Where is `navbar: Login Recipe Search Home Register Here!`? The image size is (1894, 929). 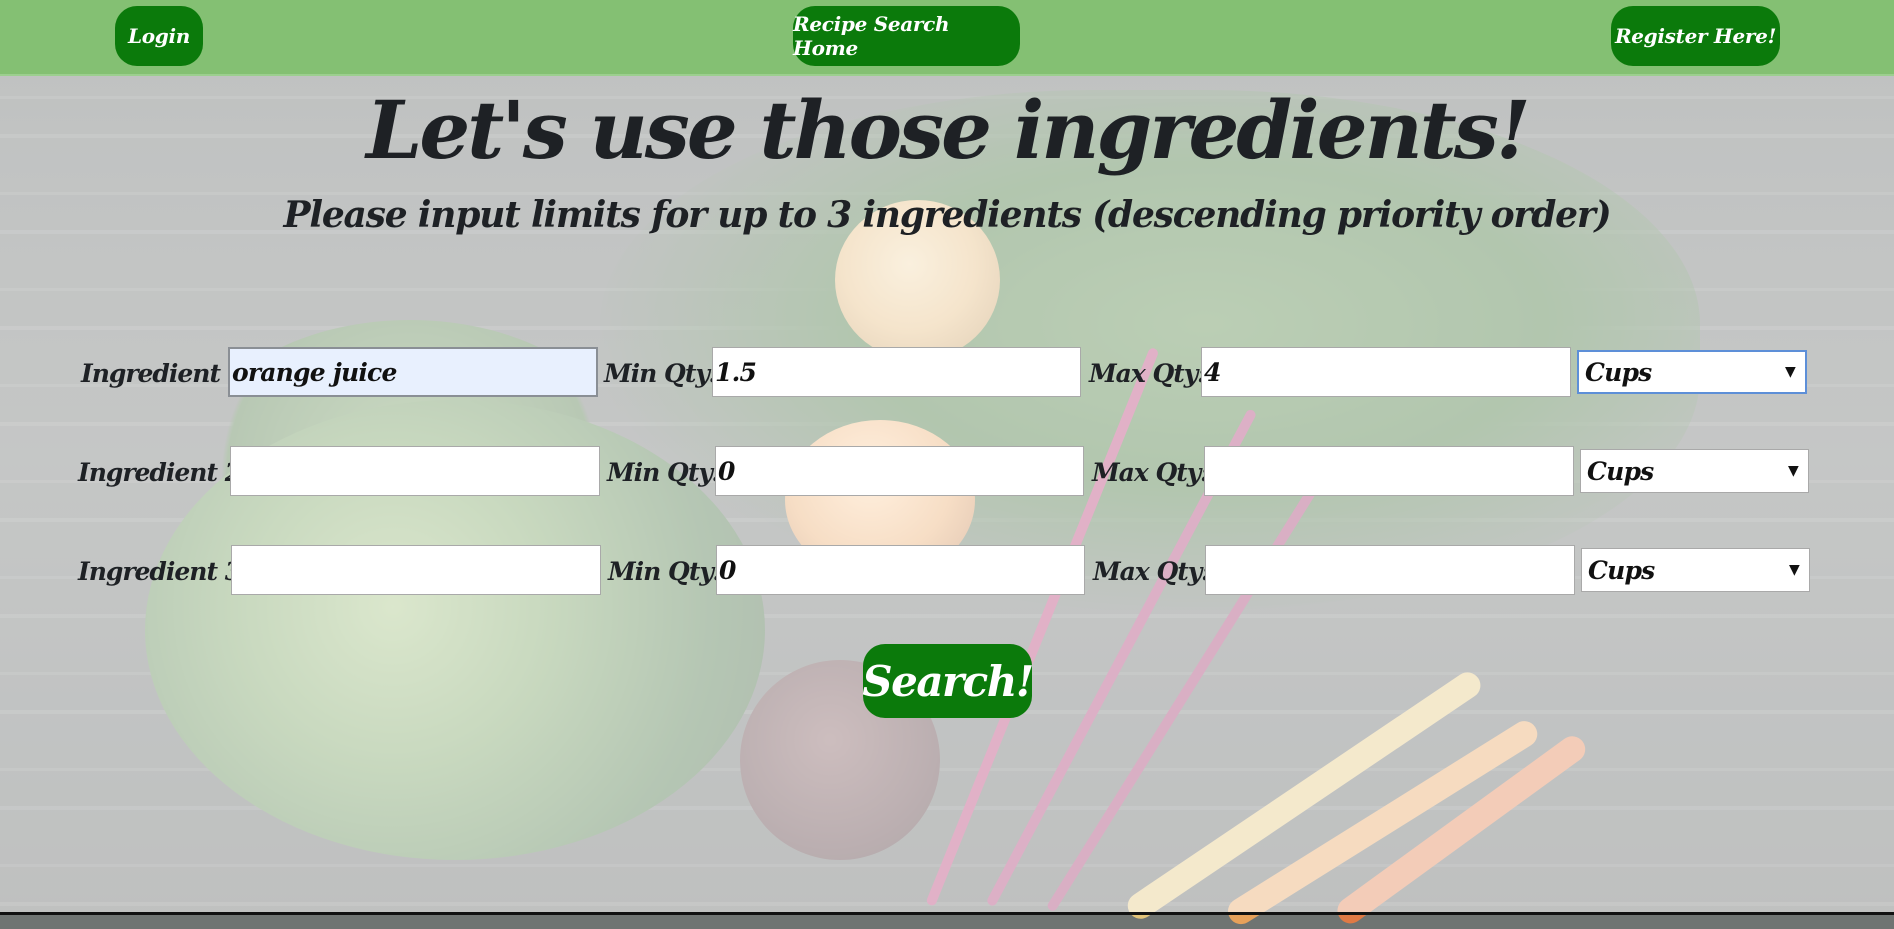 navbar: Login Recipe Search Home Register Here! is located at coordinates (947, 38).